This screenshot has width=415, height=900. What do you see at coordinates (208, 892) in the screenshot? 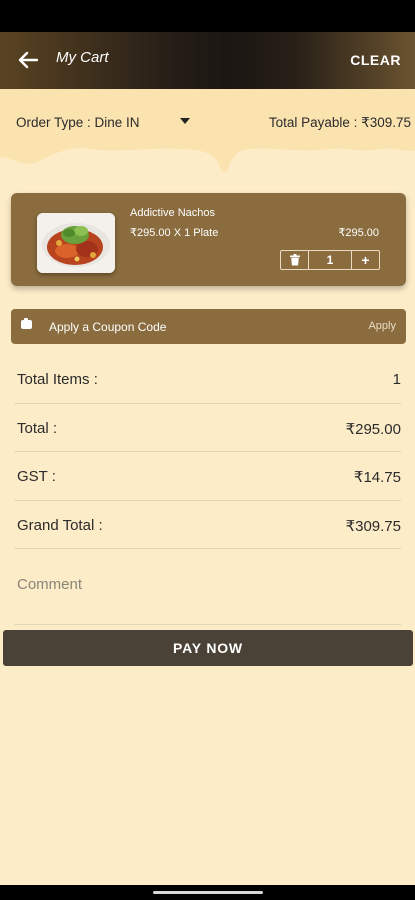
I see `home-gesture-handle` at bounding box center [208, 892].